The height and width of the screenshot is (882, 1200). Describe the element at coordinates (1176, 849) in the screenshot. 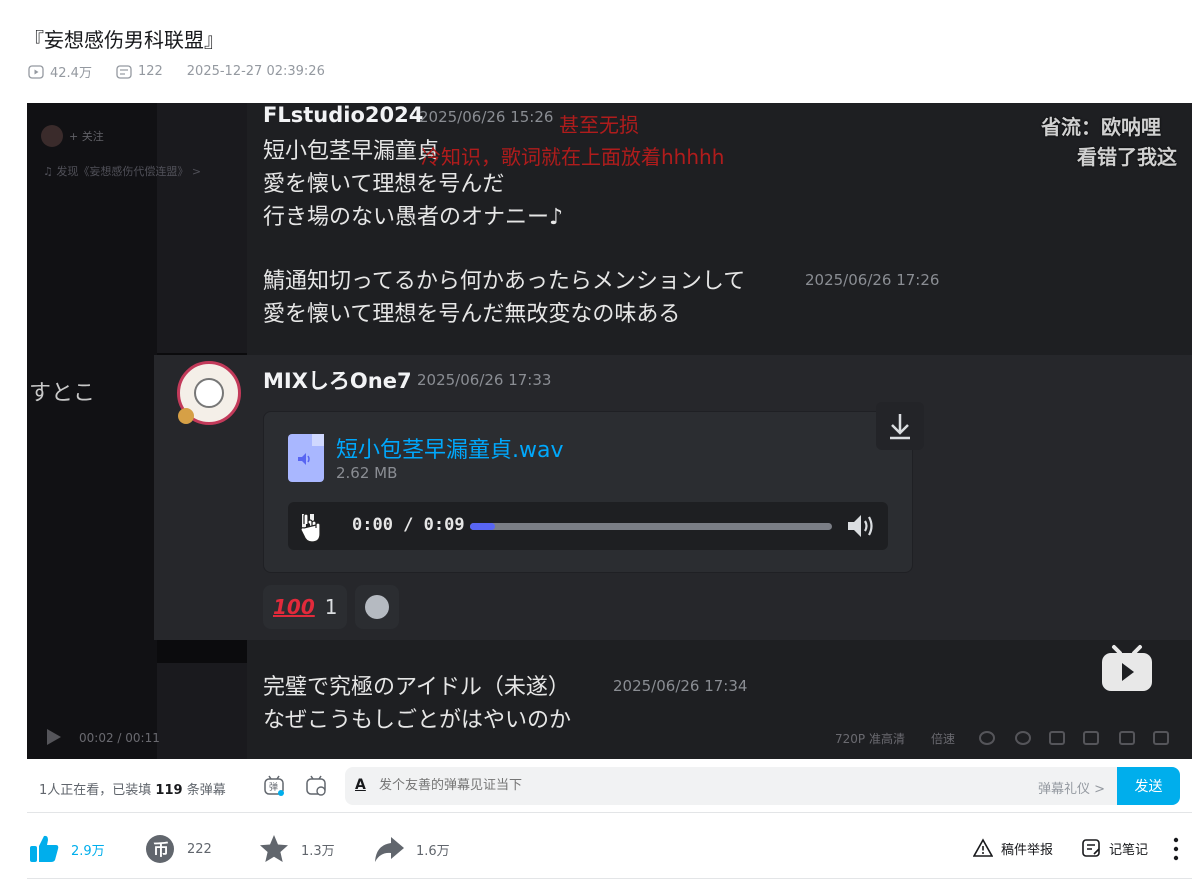

I see `more-options-icon` at that location.